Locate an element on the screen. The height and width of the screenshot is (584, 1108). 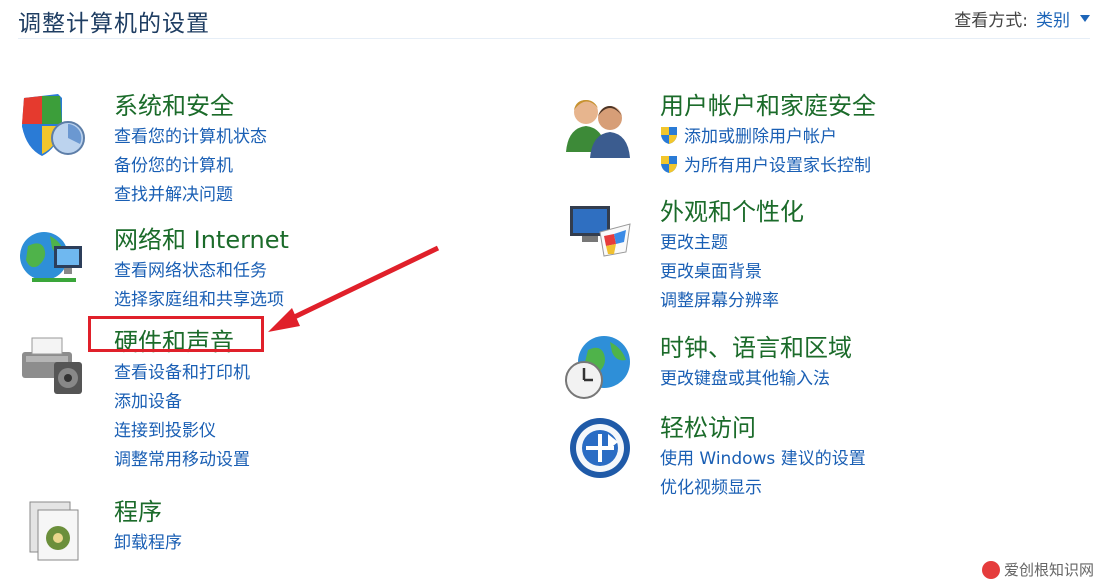
watermark: 爱创根知识网 is located at coordinates (1037, 569).